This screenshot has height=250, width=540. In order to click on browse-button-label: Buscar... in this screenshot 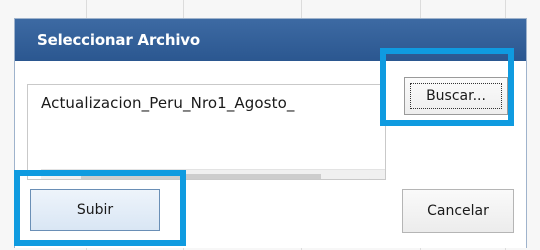, I will do `click(456, 96)`.